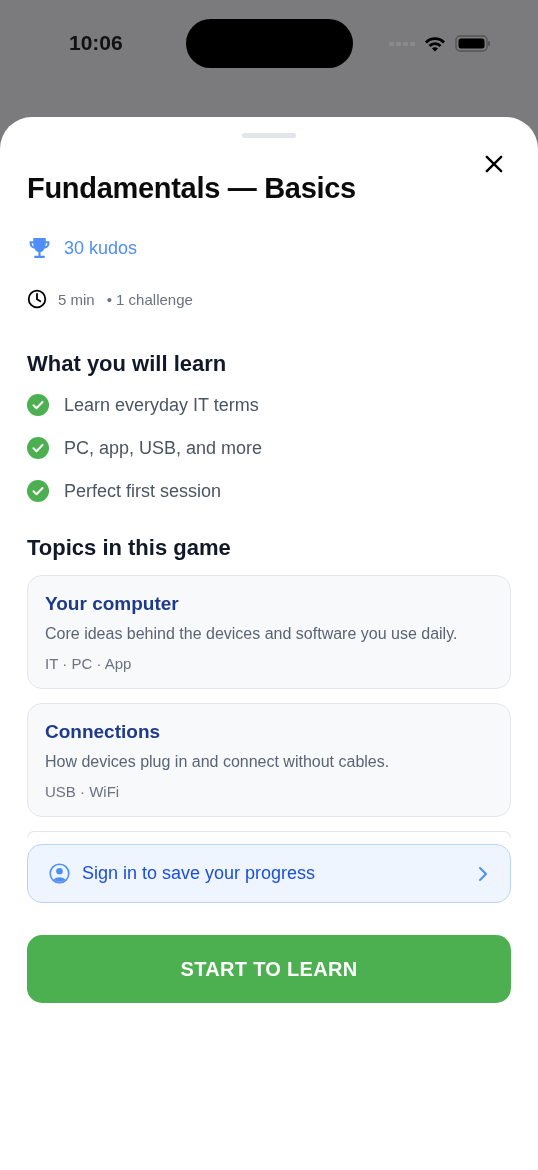 This screenshot has height=1170, width=538. I want to click on topic-title: Connections, so click(103, 732).